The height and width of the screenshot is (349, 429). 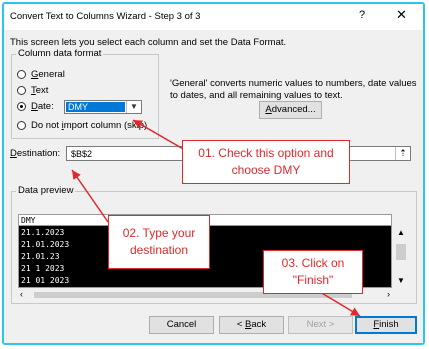 What do you see at coordinates (159, 242) in the screenshot?
I see `callout-step-2: 02. Type your destination` at bounding box center [159, 242].